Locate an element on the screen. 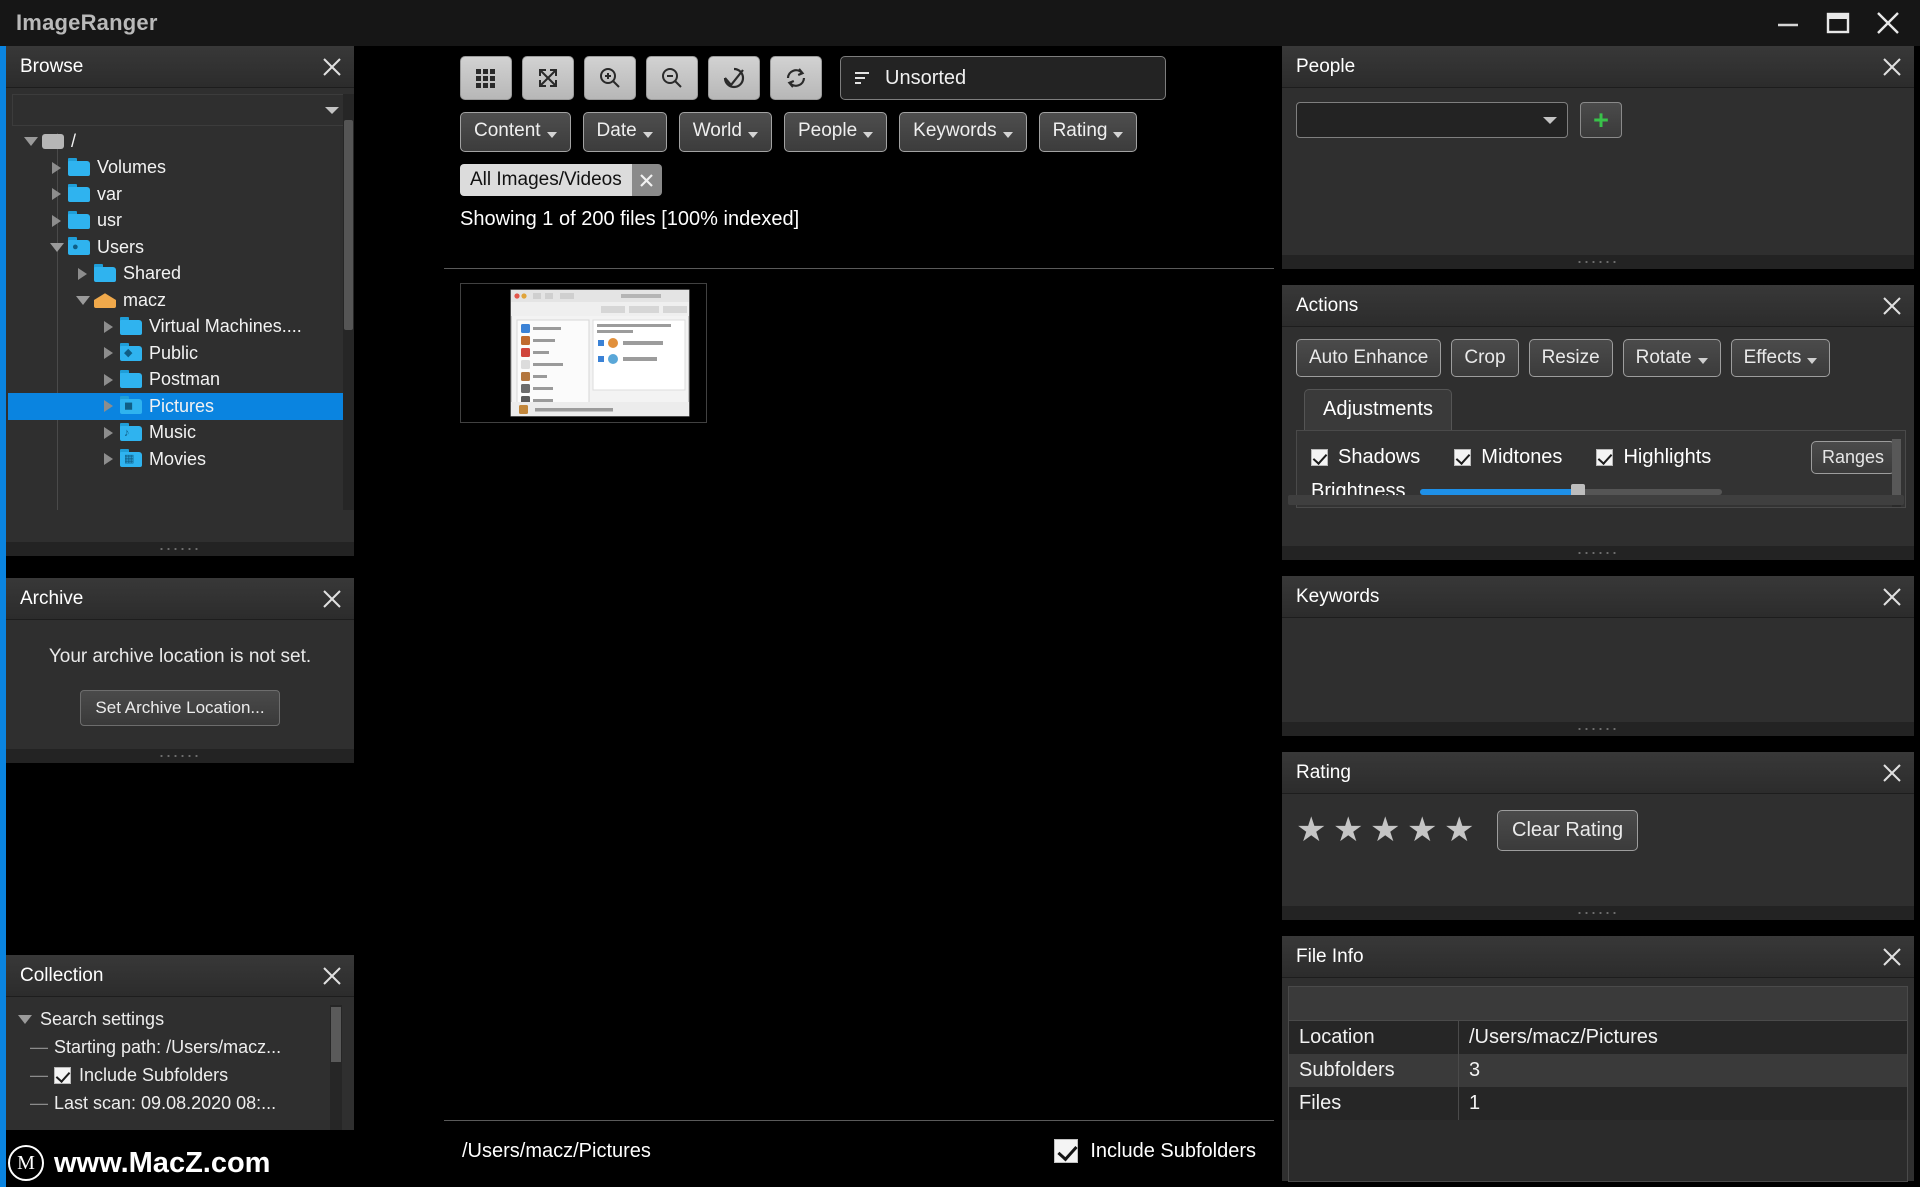  grid-view-icon is located at coordinates (486, 78).